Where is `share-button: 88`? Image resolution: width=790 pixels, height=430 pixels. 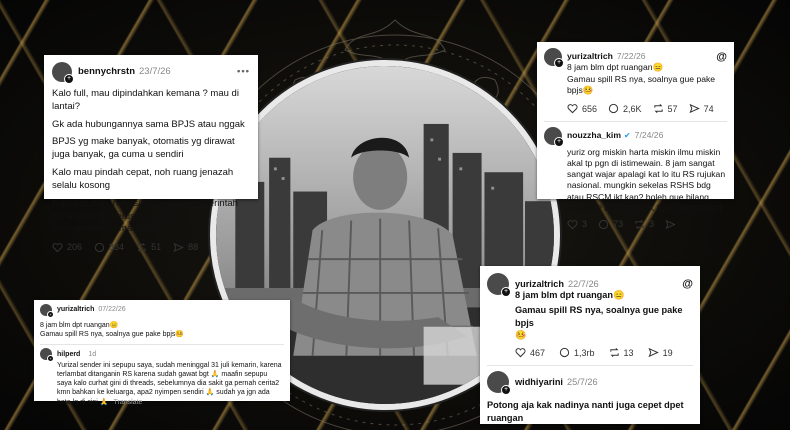 share-button: 88 is located at coordinates (185, 247).